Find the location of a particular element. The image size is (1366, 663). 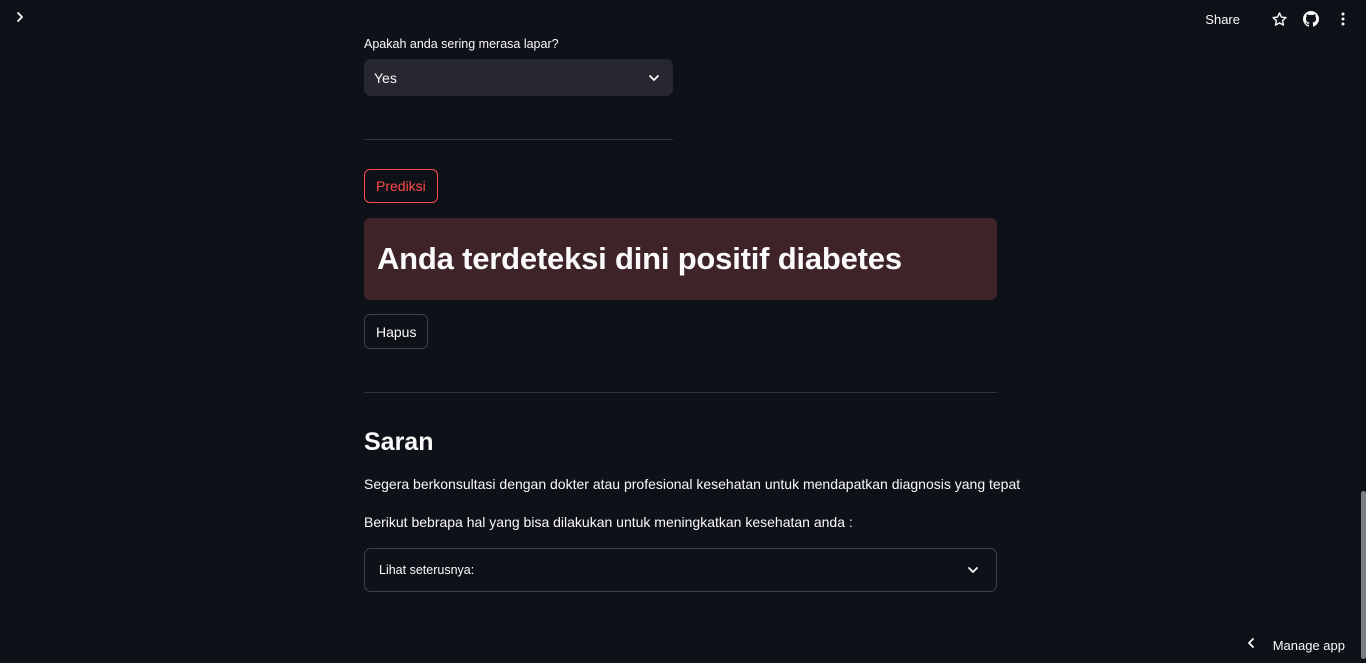

manage-app-button: Manage app is located at coordinates (1294, 645).